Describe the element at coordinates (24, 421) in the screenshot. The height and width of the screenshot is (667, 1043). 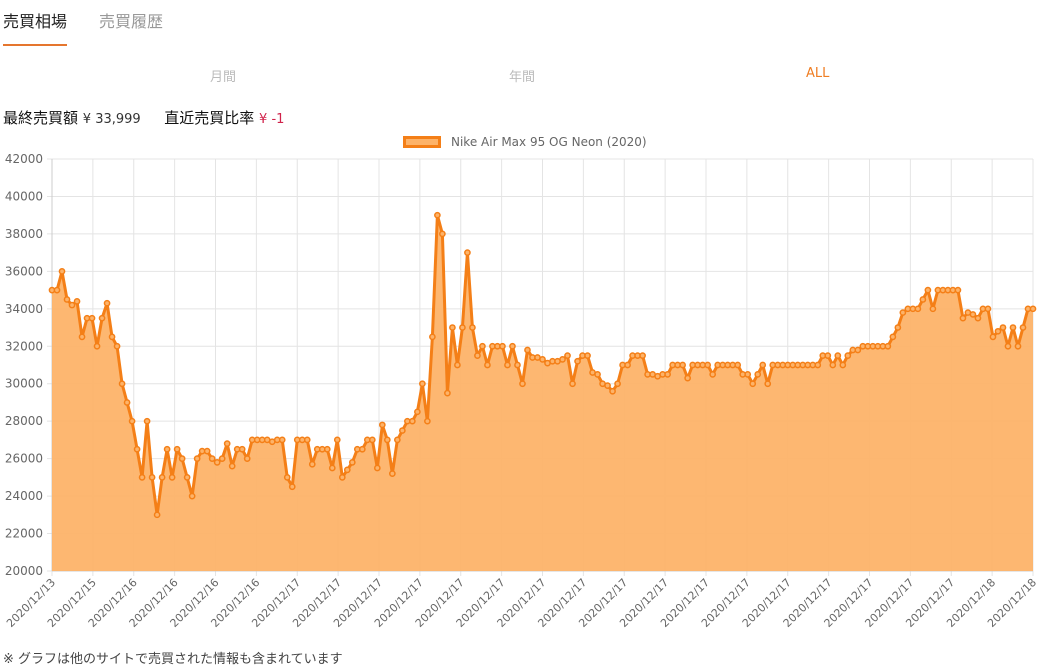
I see `y-tick-label: 28000` at that location.